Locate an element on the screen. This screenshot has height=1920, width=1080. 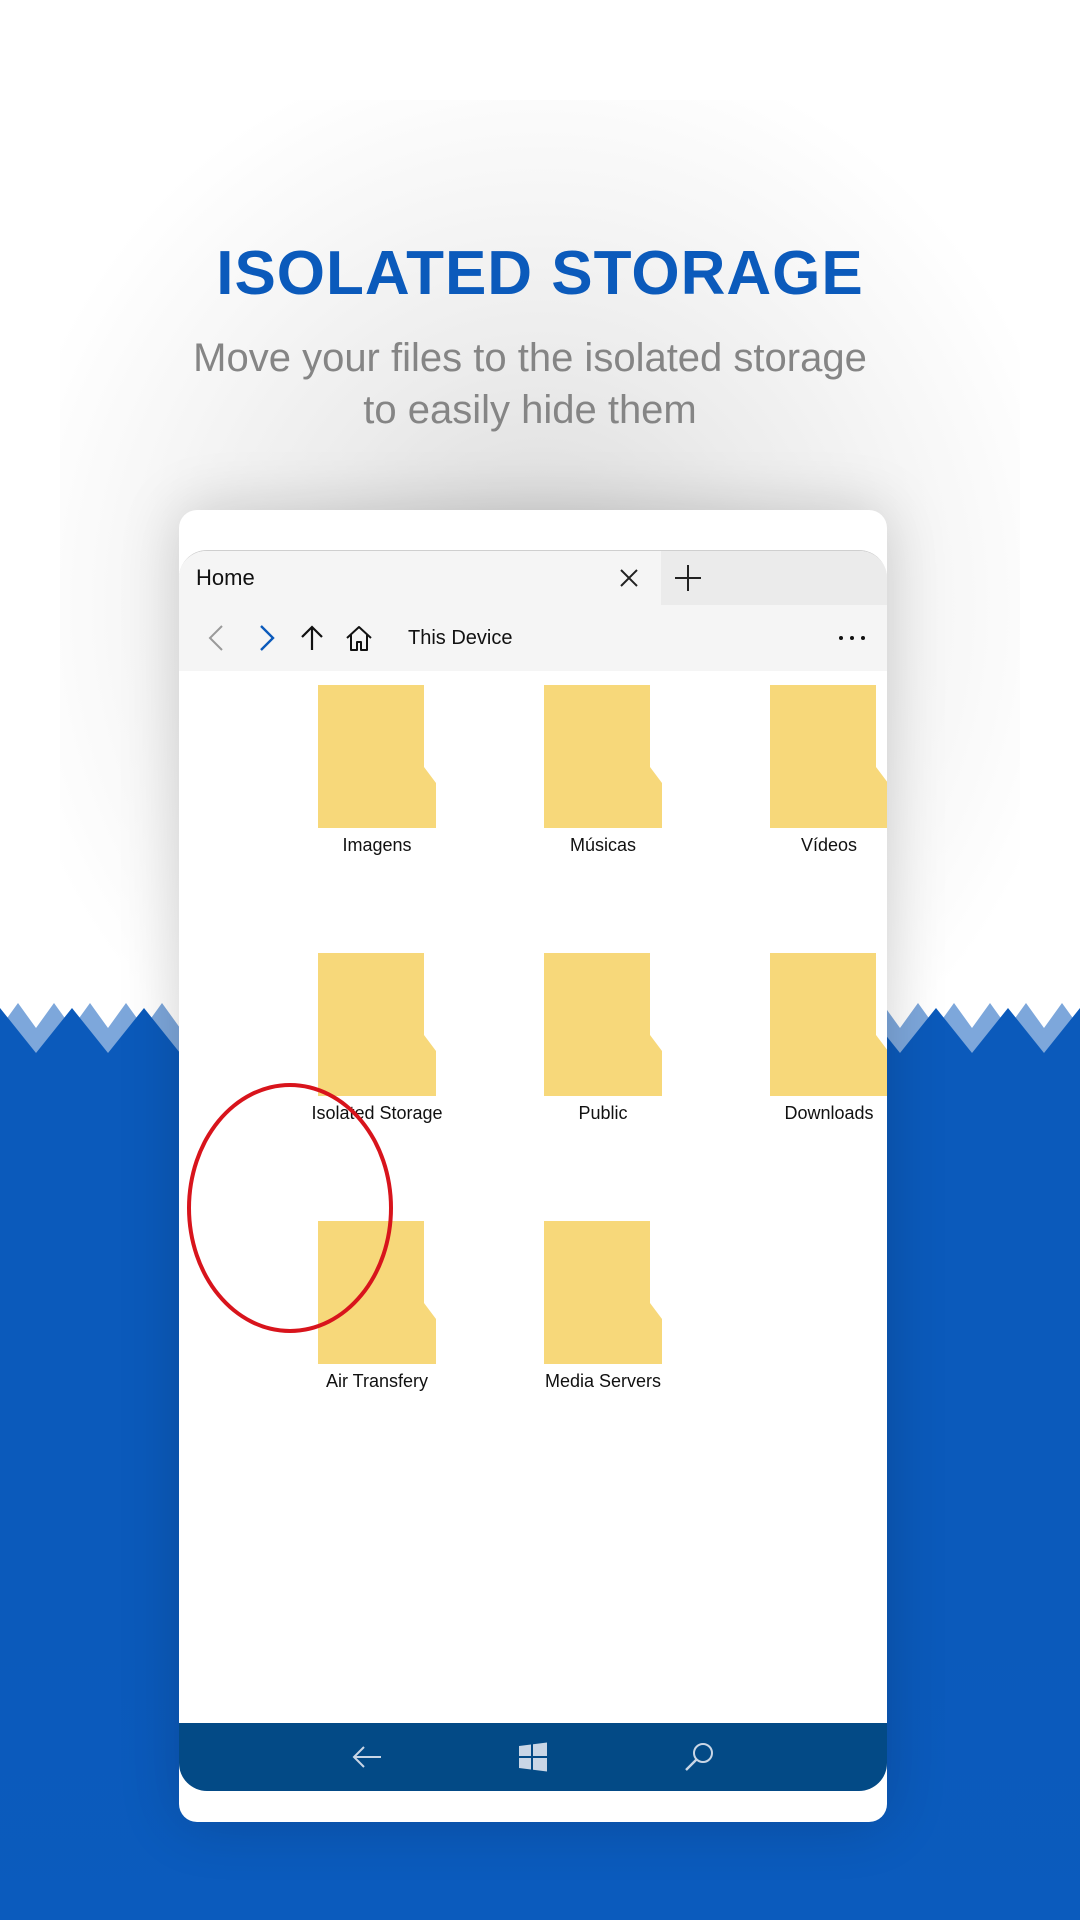
new-tab-area is located at coordinates (774, 578).